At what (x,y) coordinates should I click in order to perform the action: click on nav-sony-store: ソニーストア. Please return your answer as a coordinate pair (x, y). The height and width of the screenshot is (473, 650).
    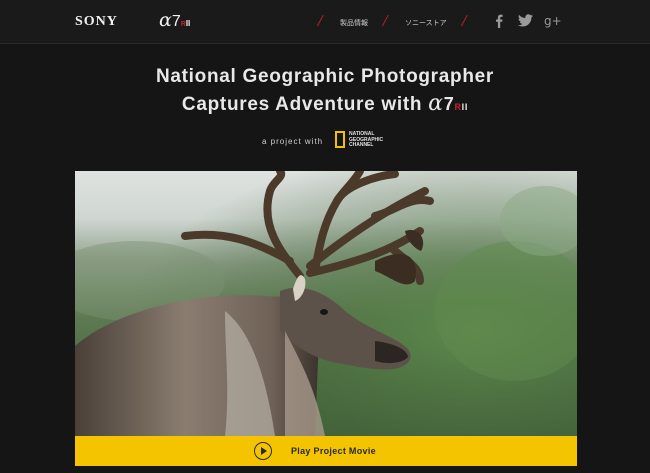
    Looking at the image, I should click on (426, 23).